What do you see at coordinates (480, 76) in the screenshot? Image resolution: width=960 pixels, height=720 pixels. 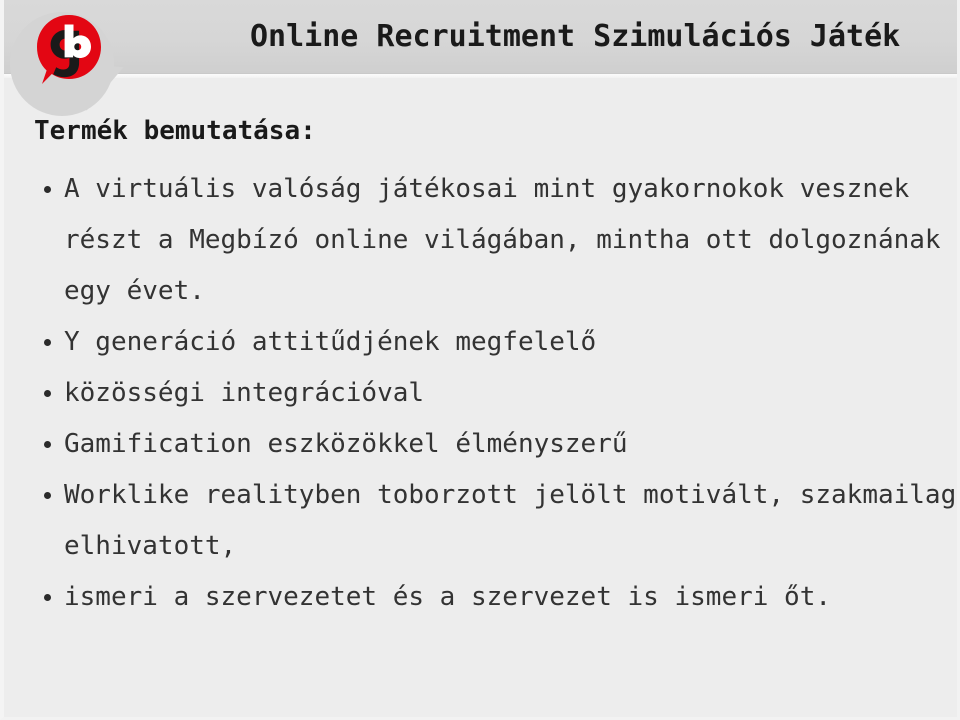 I see `header-sheen-divider` at bounding box center [480, 76].